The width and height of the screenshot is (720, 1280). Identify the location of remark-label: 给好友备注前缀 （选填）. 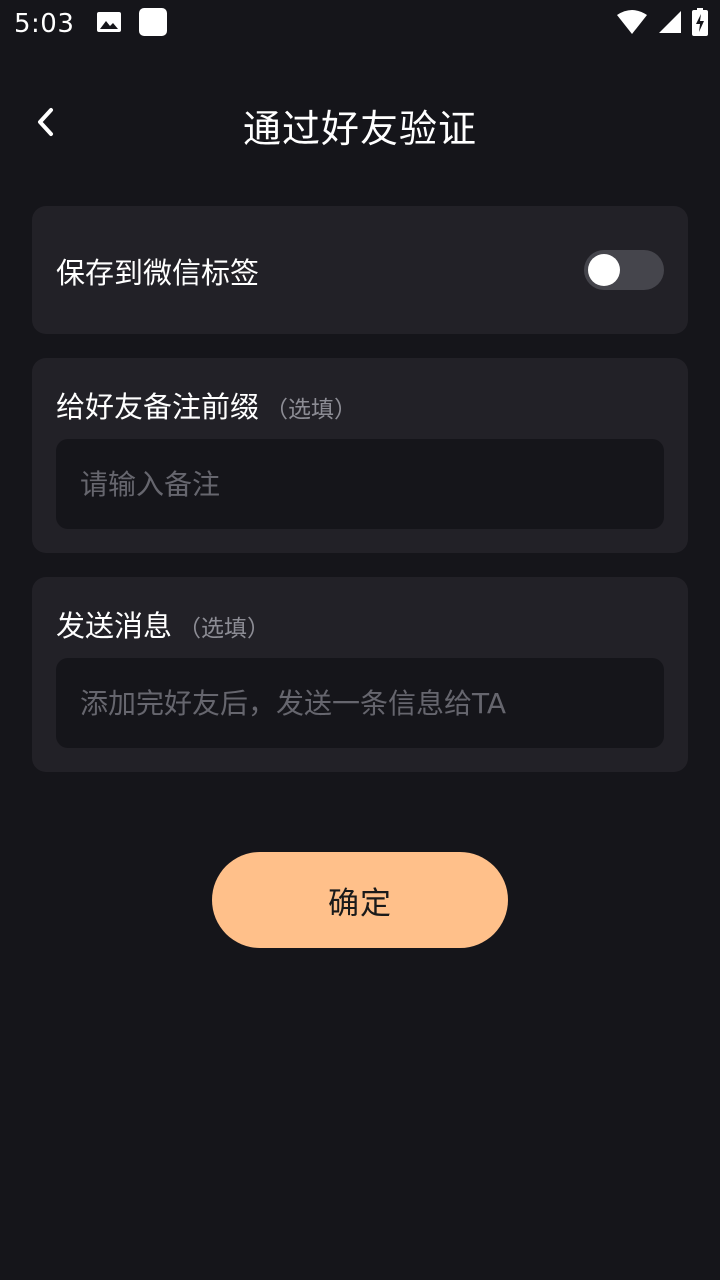
(206, 405).